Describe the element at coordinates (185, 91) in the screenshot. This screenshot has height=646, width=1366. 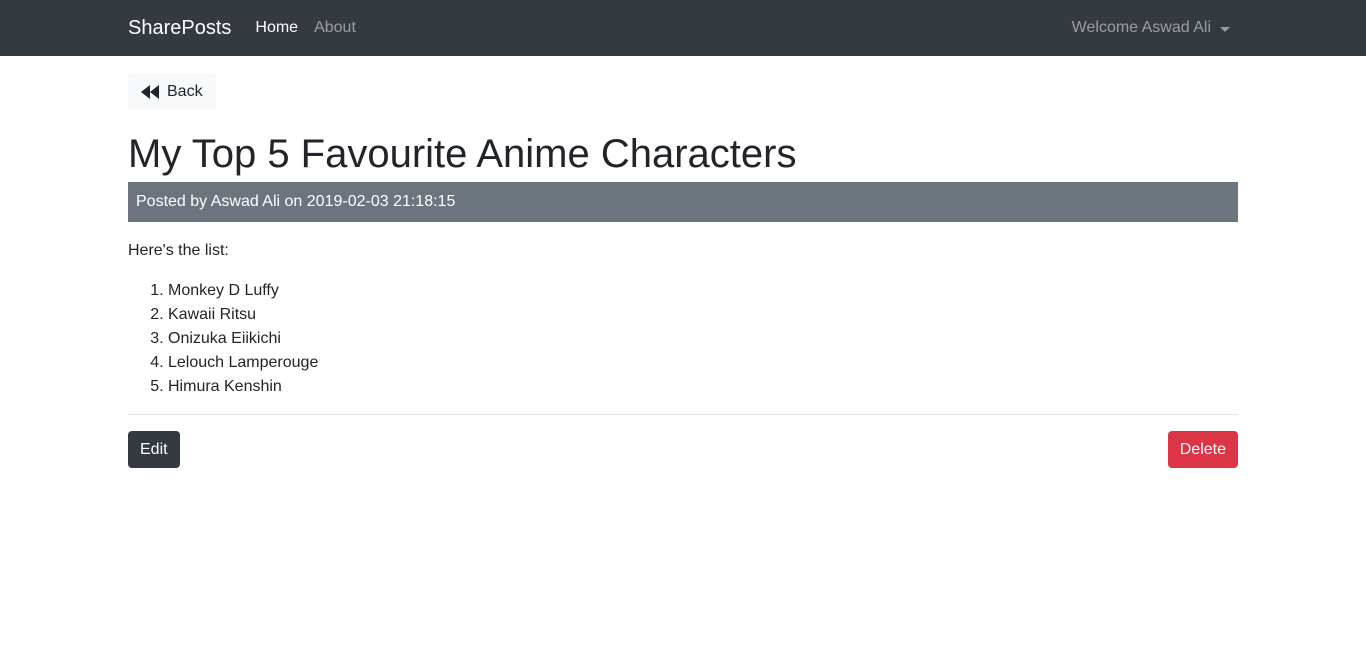
I see `back-button-label: Back` at that location.